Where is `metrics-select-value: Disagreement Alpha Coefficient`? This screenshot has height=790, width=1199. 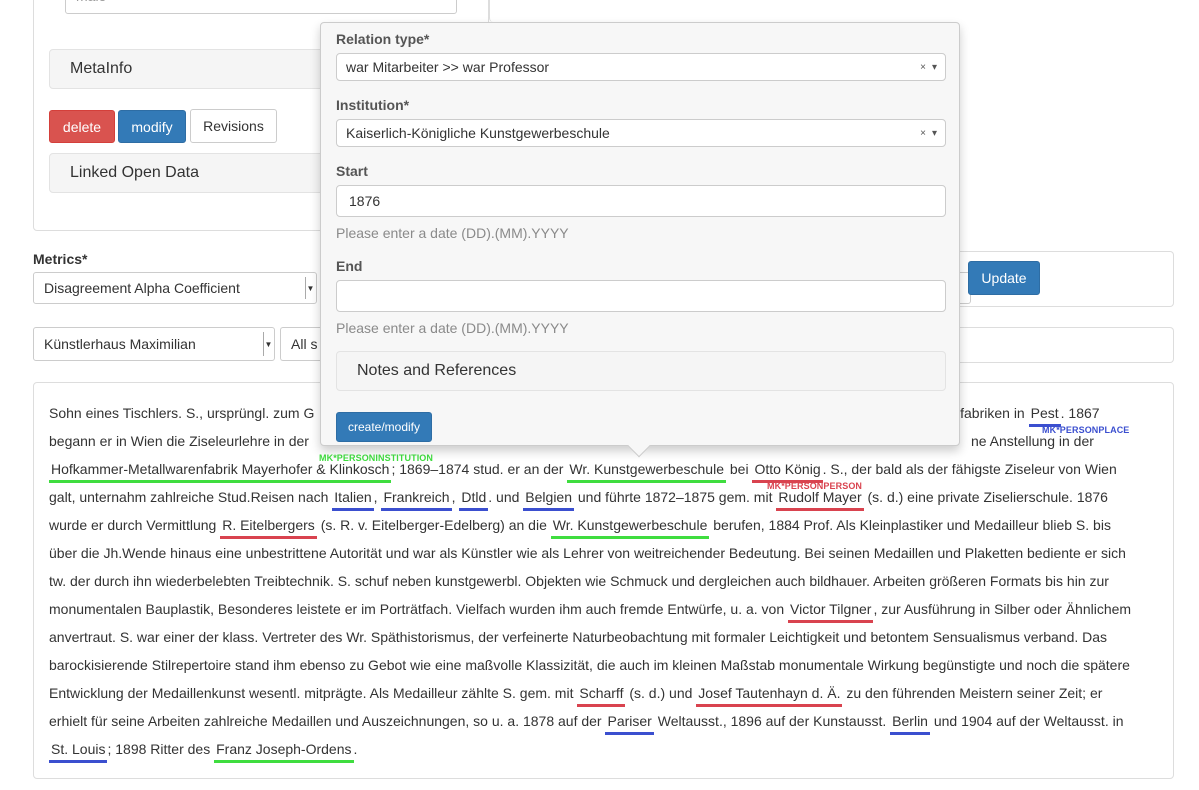
metrics-select-value: Disagreement Alpha Coefficient is located at coordinates (142, 288).